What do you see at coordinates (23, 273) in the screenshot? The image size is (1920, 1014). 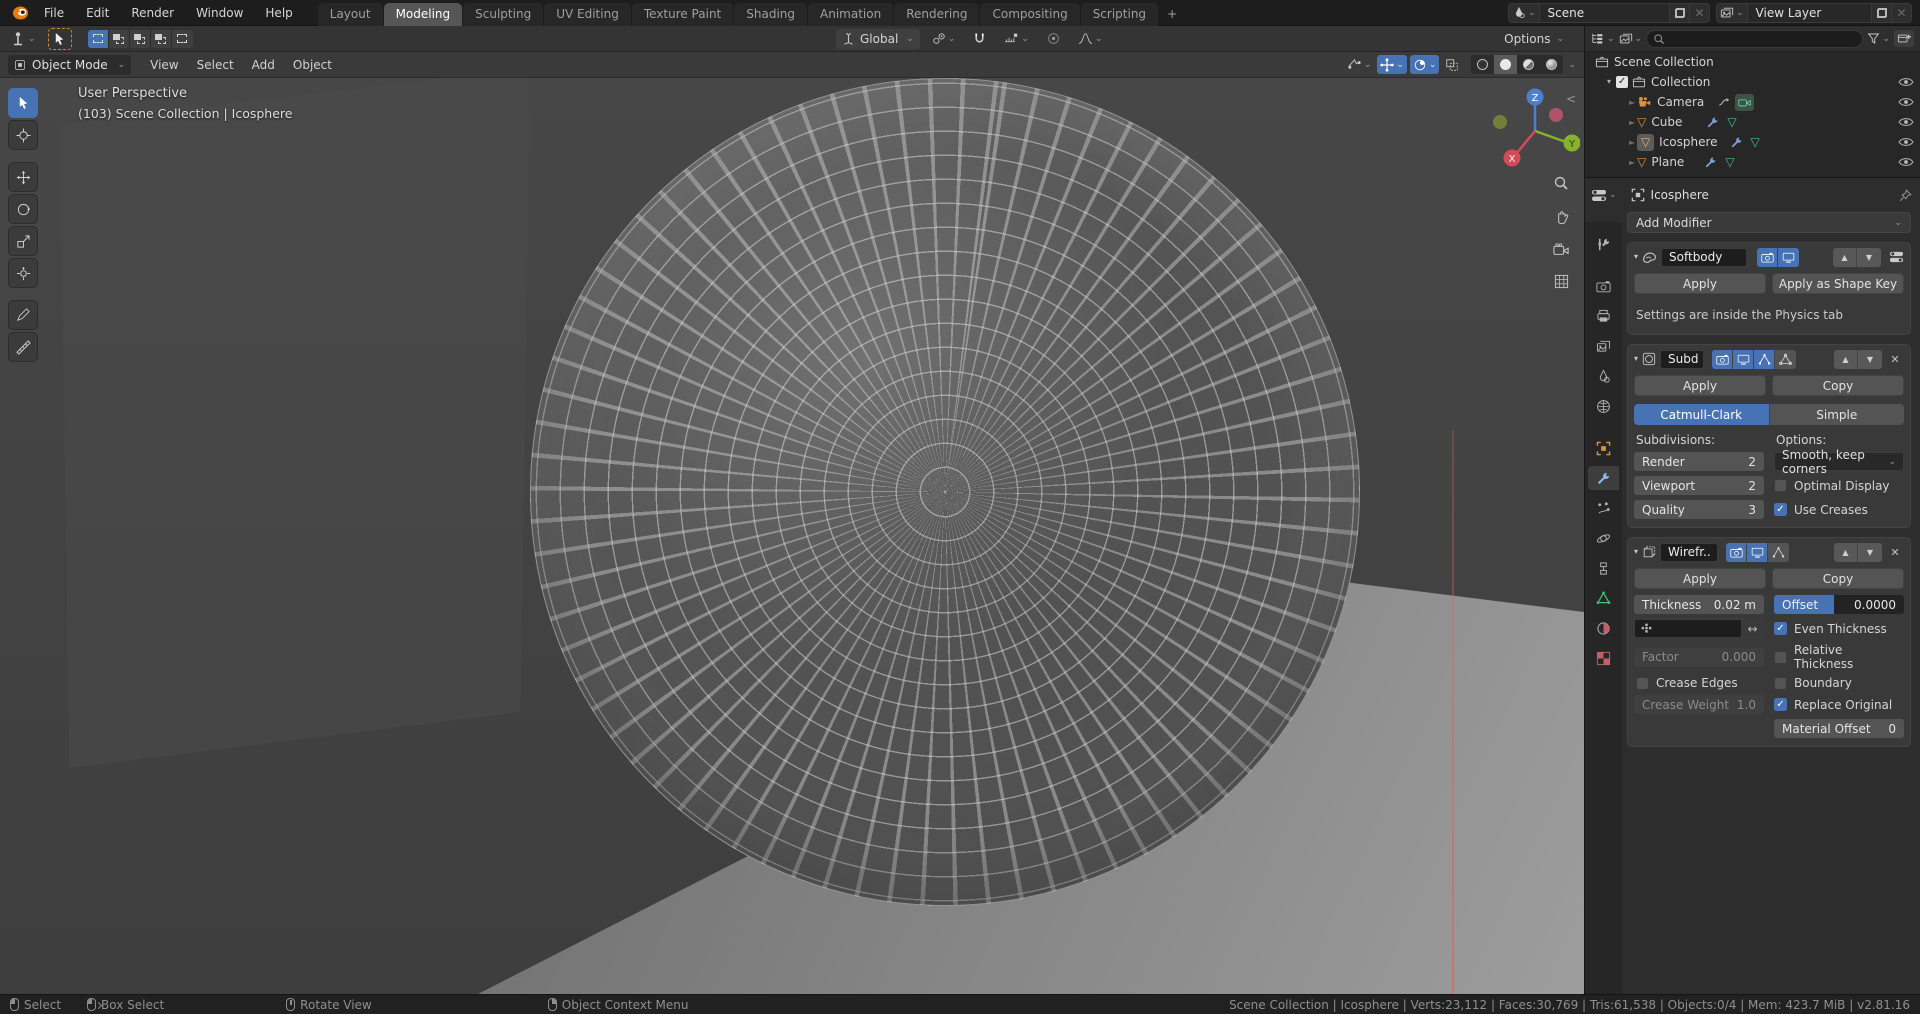 I see `tool-transform` at bounding box center [23, 273].